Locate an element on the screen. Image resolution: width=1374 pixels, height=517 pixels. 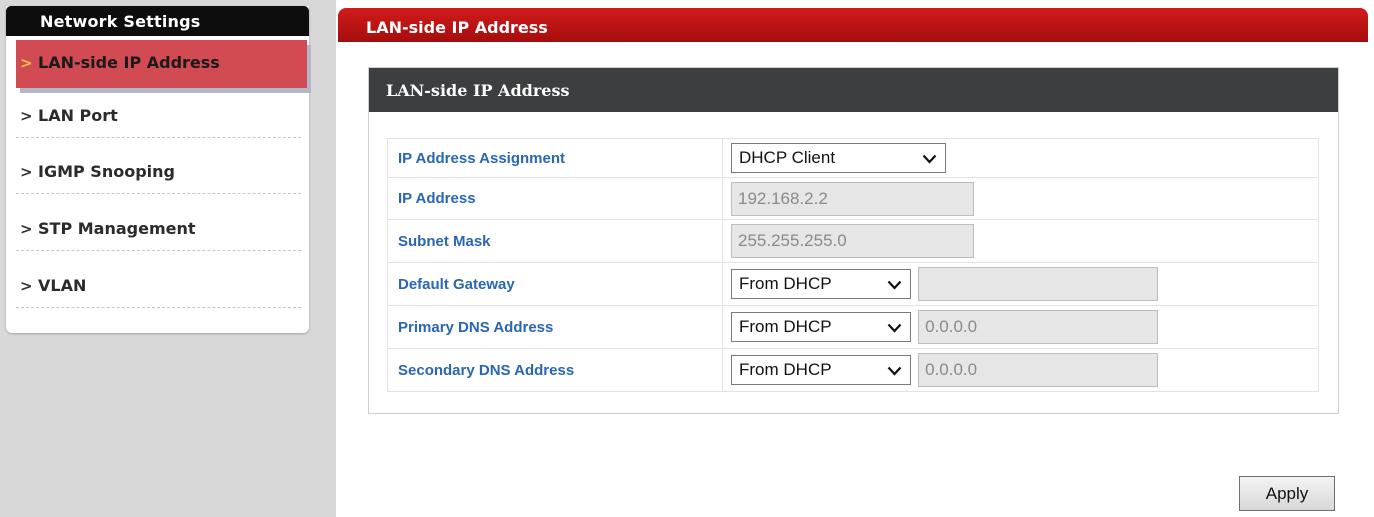
ip-assignment-value: DHCP Client is located at coordinates (787, 157).